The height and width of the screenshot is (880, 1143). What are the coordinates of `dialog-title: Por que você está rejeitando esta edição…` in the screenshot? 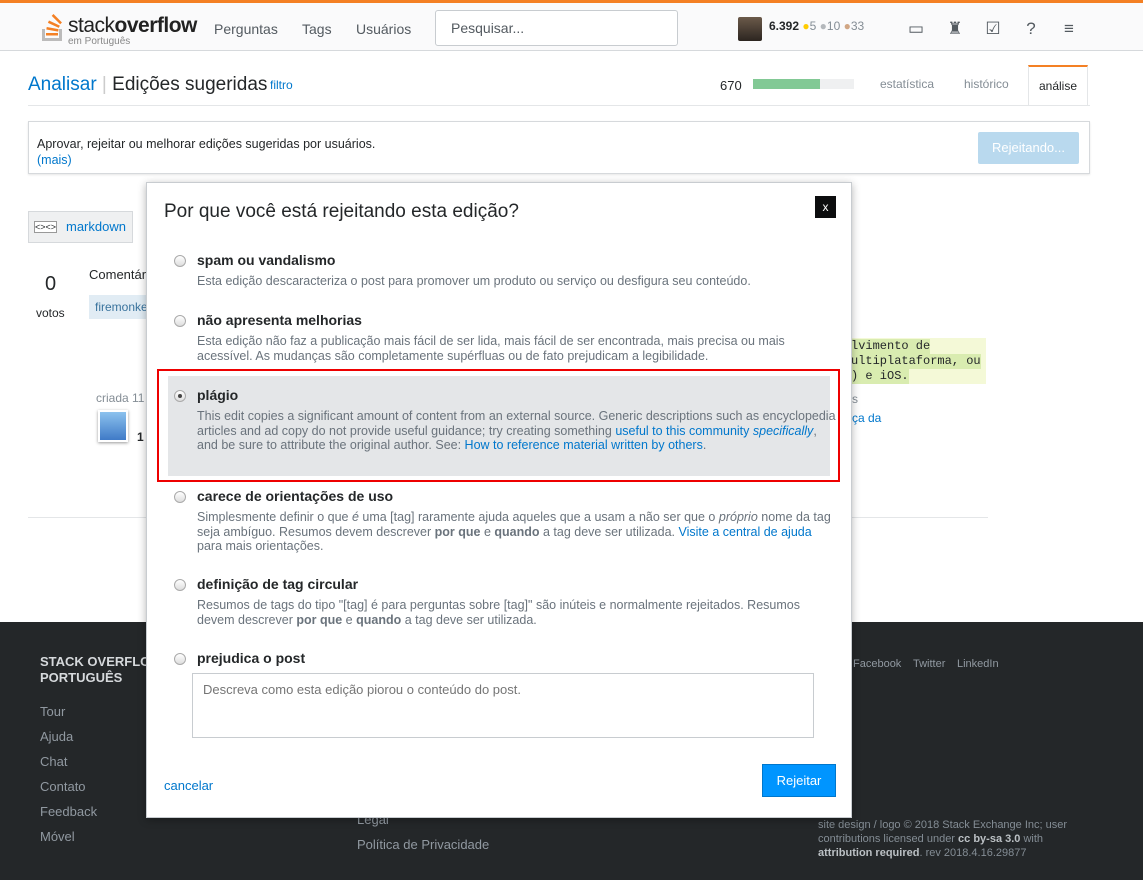 It's located at (341, 211).